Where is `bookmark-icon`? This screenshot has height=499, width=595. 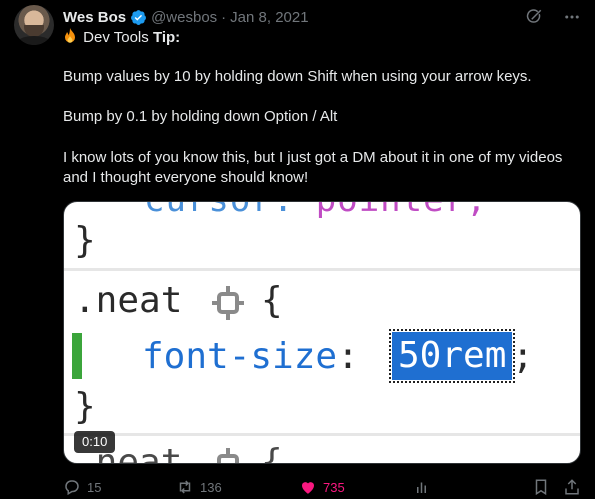
bookmark-icon is located at coordinates (541, 487).